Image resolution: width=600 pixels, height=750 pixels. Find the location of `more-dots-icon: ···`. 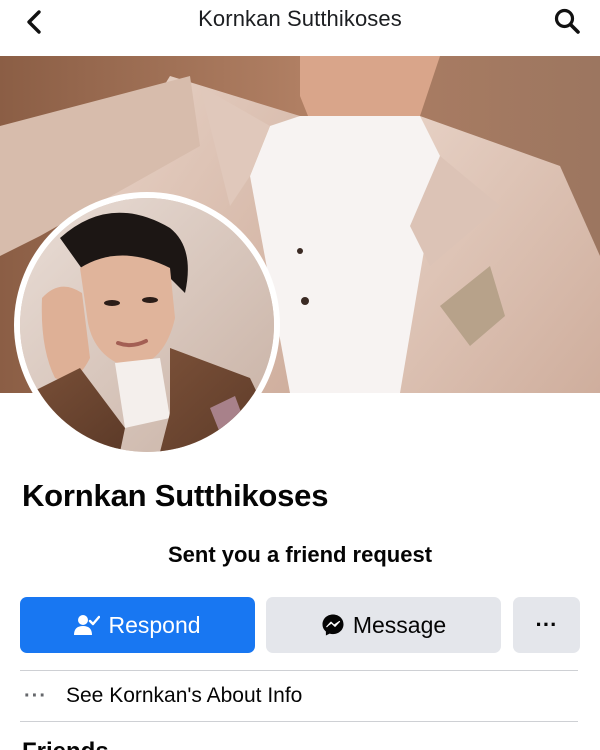

more-dots-icon: ··· is located at coordinates (546, 624).